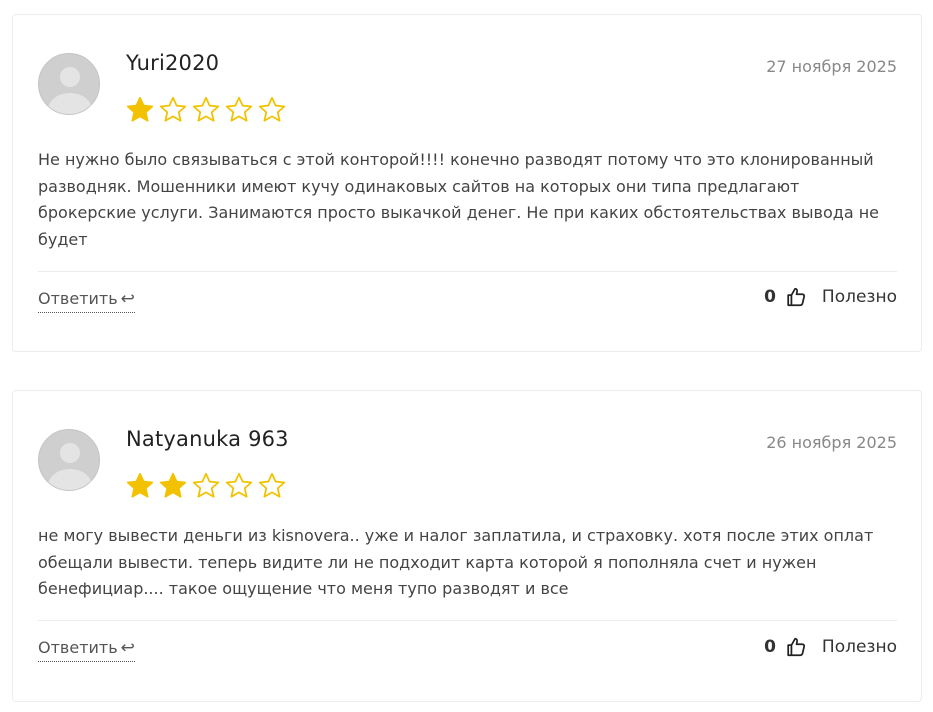  What do you see at coordinates (172, 63) in the screenshot?
I see `review-author: Yuri2020` at bounding box center [172, 63].